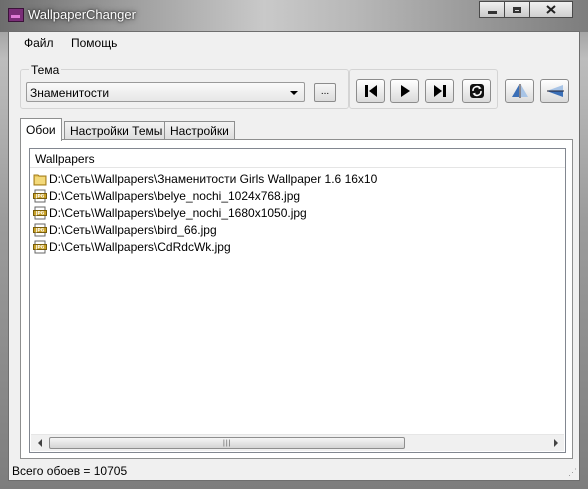 The image size is (588, 489). I want to click on minimize-button, so click(492, 9).